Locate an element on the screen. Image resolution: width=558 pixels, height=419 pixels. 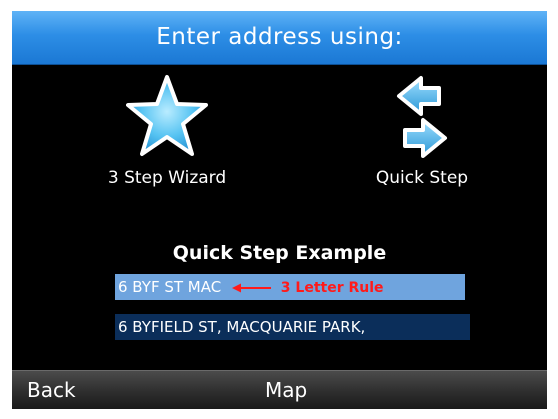
option-label-quick: Quick Step is located at coordinates (422, 178).